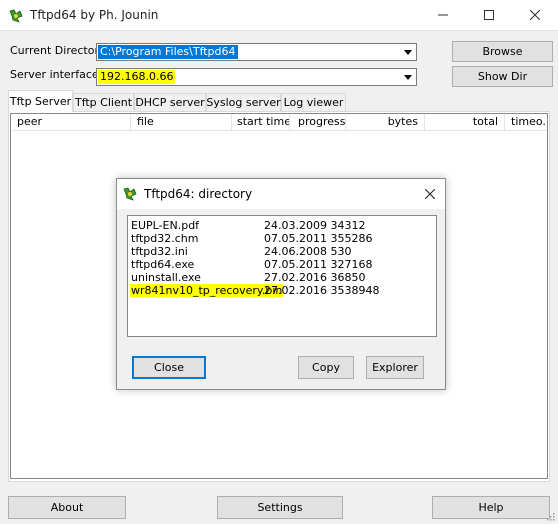 The image size is (558, 524). I want to click on file-name: tftpd64.exe, so click(163, 264).